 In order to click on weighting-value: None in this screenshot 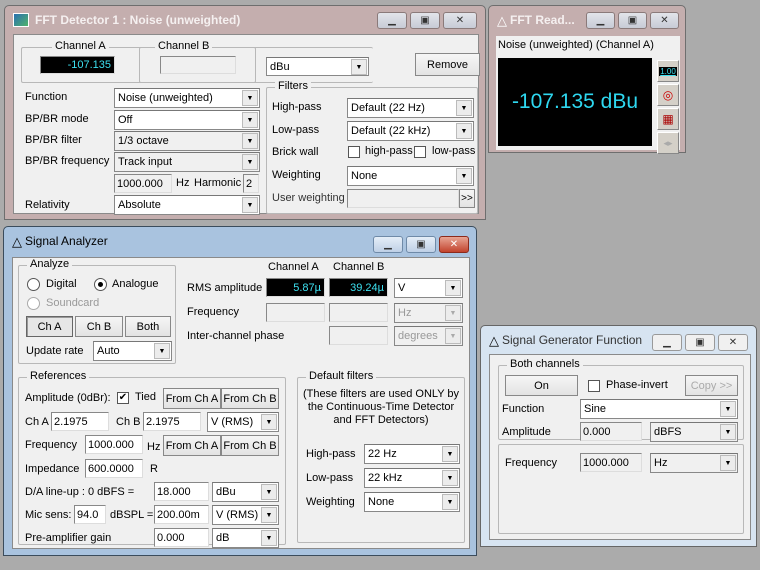, I will do `click(364, 176)`.